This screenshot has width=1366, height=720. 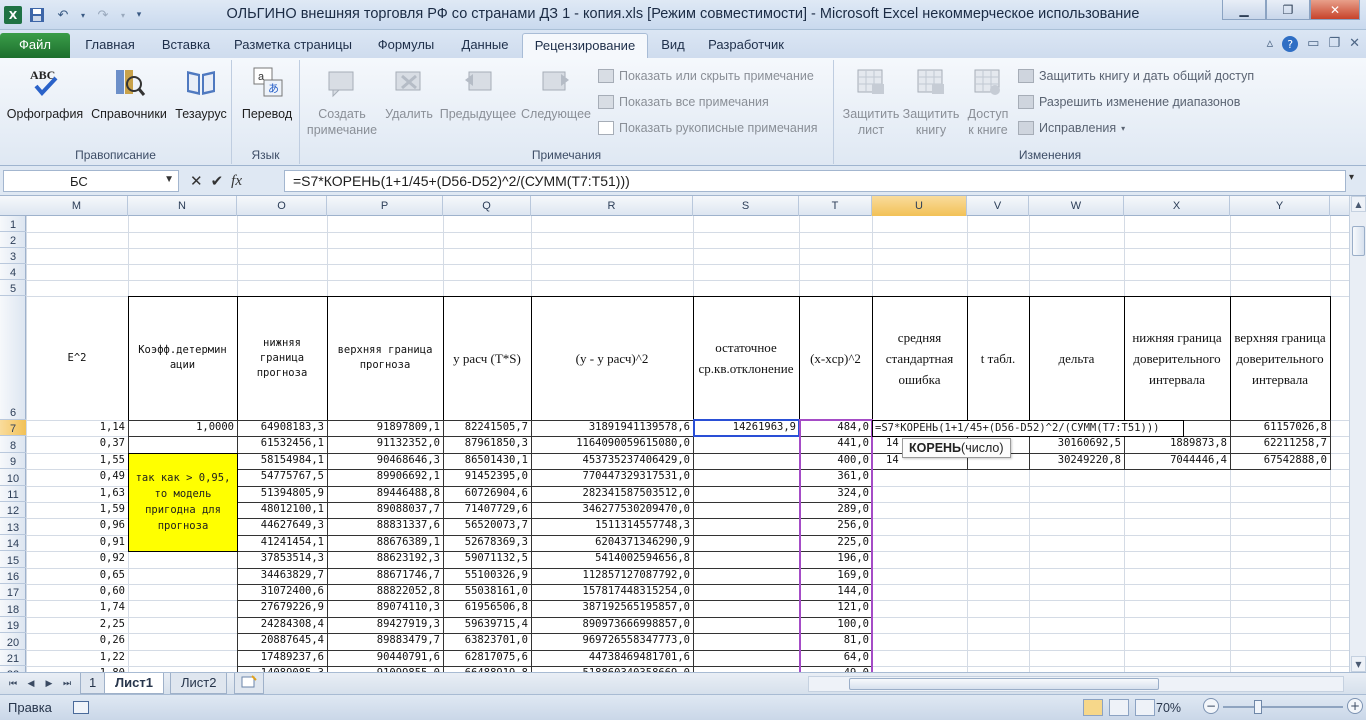 I want to click on cell: 1,55, so click(x=77, y=461).